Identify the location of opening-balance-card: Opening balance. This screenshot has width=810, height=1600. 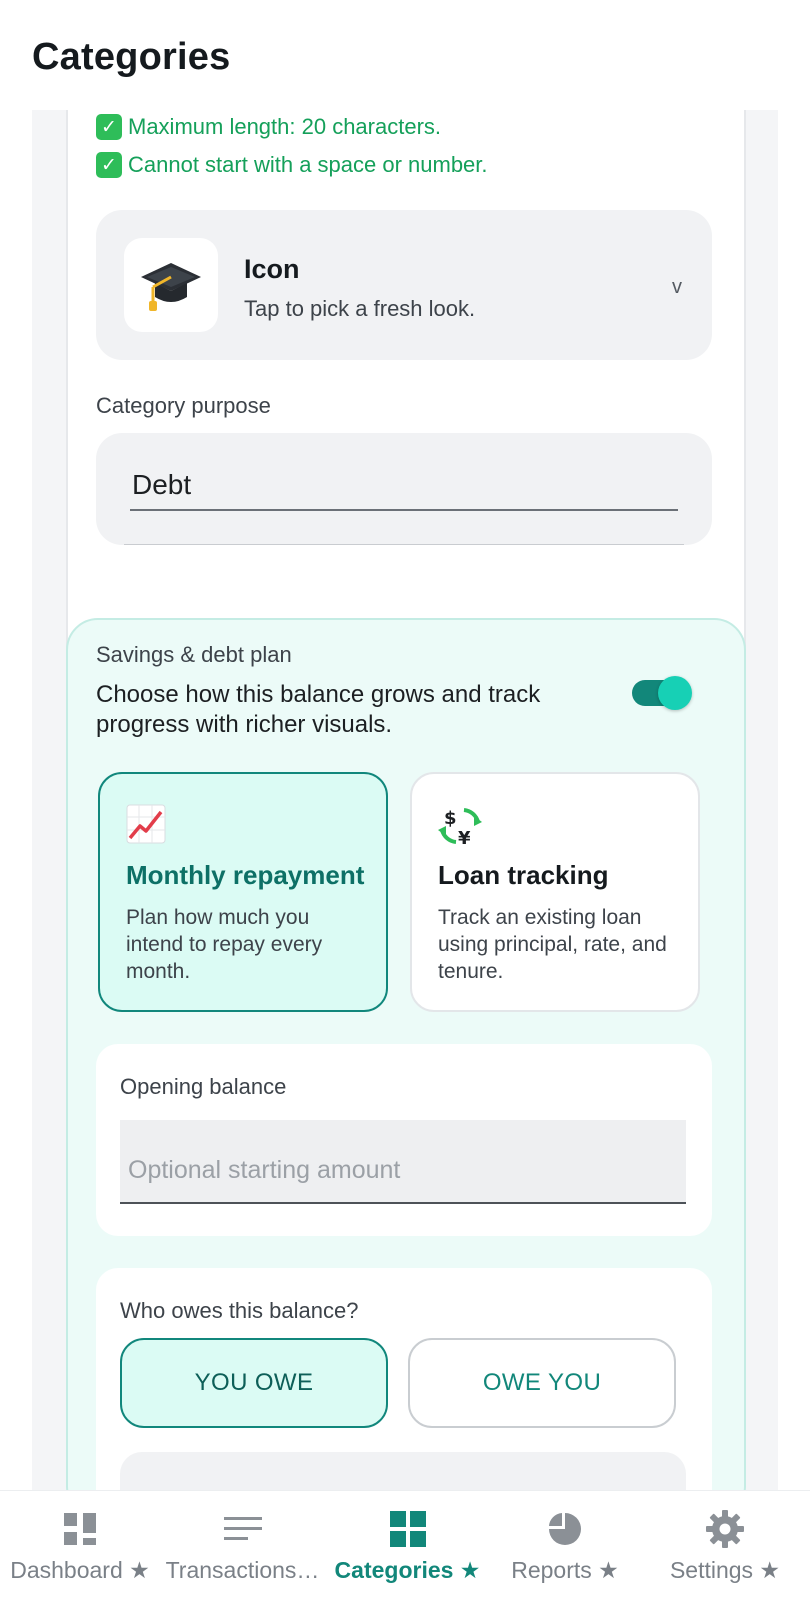
(404, 1140).